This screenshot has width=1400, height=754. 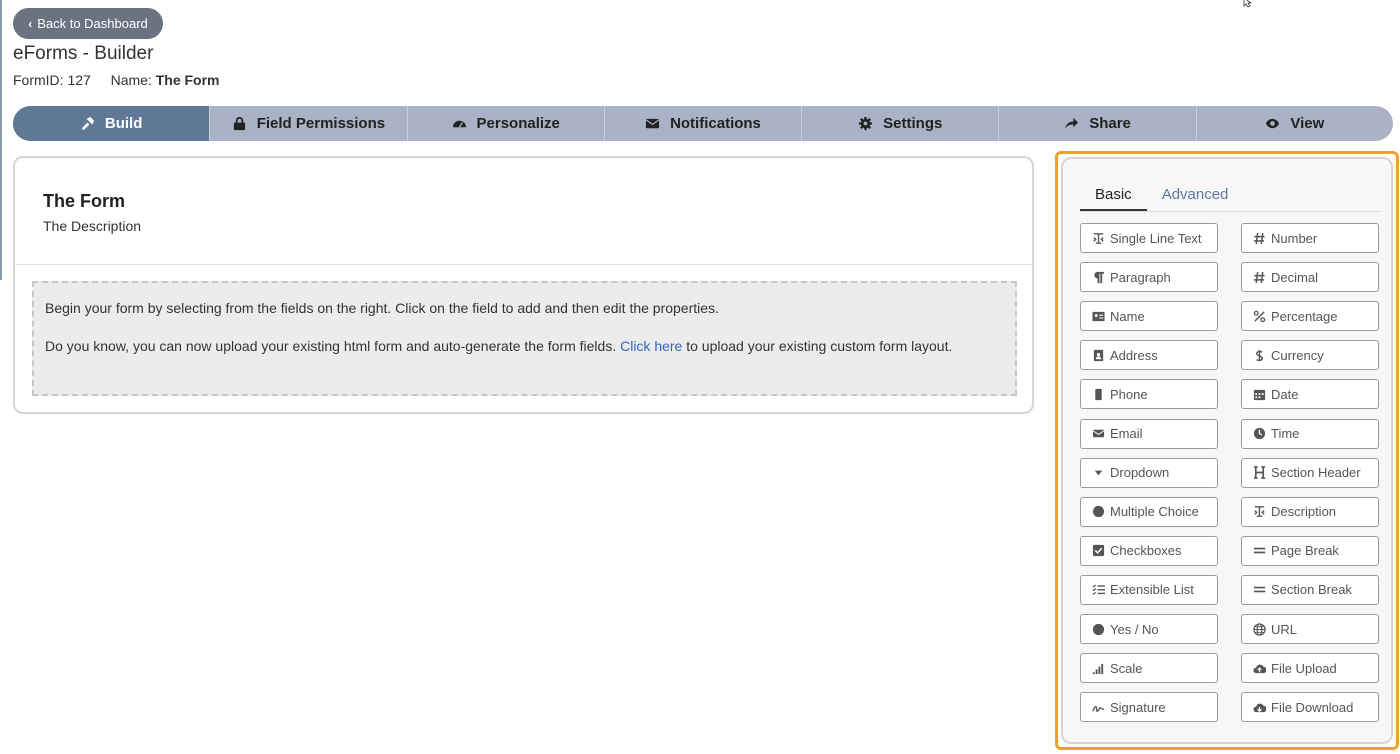 I want to click on tab-label: Settings, so click(x=913, y=123).